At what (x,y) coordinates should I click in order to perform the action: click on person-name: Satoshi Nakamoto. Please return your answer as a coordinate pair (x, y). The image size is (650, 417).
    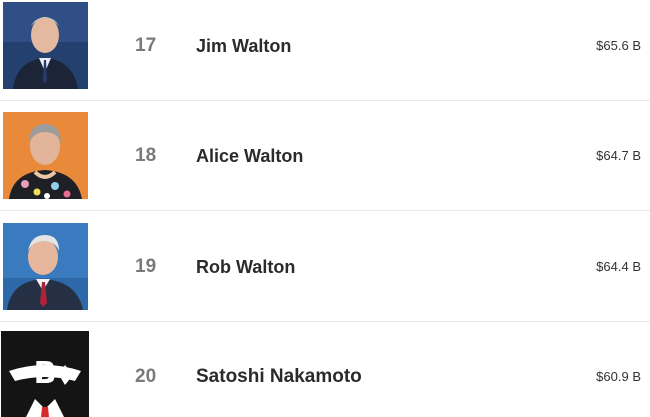
    Looking at the image, I should click on (279, 369).